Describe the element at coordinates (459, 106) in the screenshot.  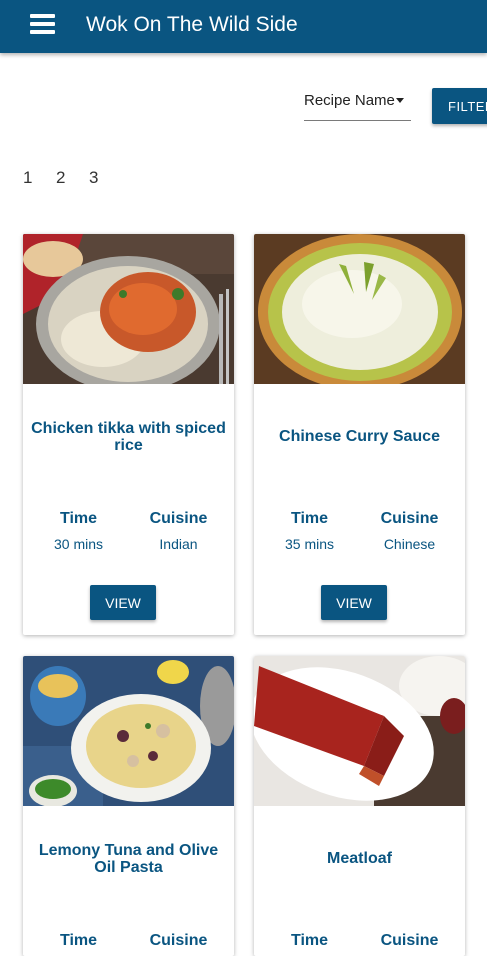
I see `filter-button: FILTER` at that location.